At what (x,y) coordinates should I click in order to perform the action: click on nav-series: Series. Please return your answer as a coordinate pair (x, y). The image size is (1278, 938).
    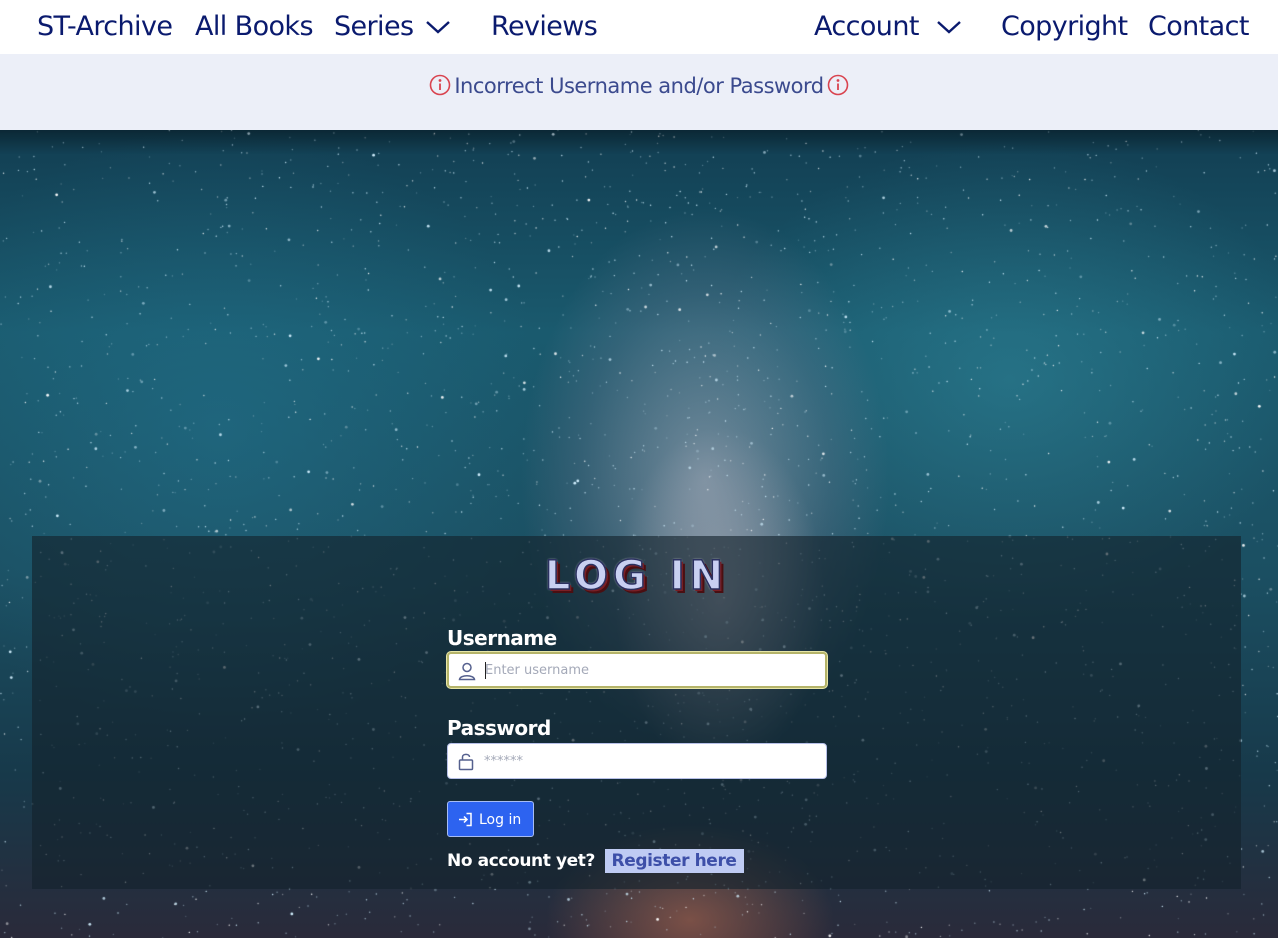
    Looking at the image, I should click on (374, 27).